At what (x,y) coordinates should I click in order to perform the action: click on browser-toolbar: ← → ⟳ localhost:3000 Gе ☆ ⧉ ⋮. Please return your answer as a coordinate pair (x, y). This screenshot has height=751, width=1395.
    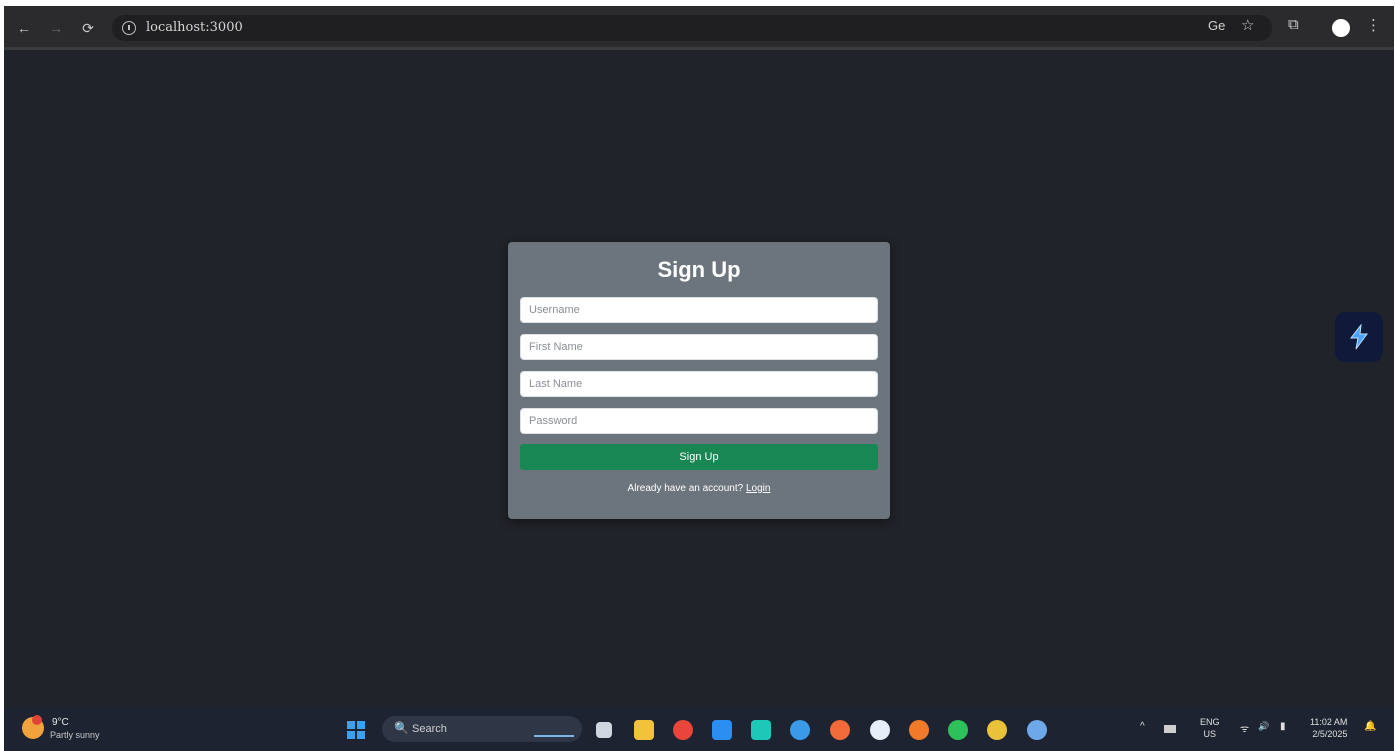
    Looking at the image, I should click on (699, 28).